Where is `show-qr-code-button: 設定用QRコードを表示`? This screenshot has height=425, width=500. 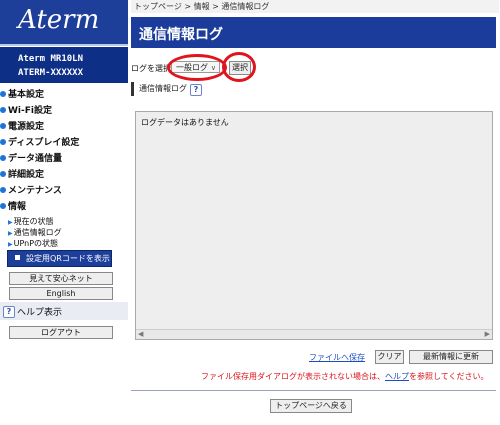
show-qr-code-button: 設定用QRコードを表示 is located at coordinates (59, 258).